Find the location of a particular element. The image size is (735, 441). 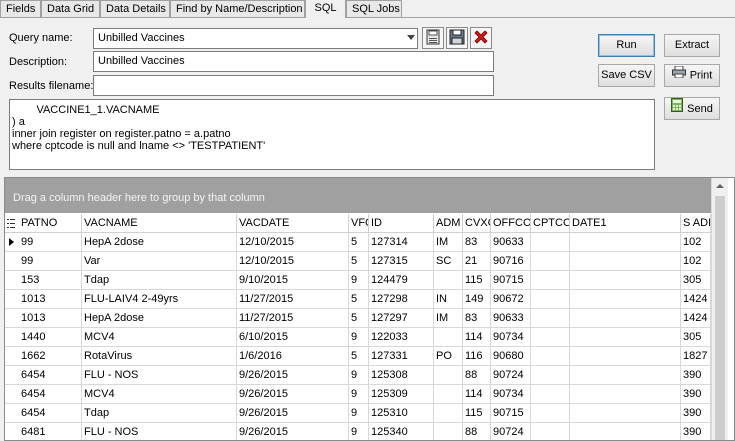

tab-data-grid: Data Grid is located at coordinates (70, 8).